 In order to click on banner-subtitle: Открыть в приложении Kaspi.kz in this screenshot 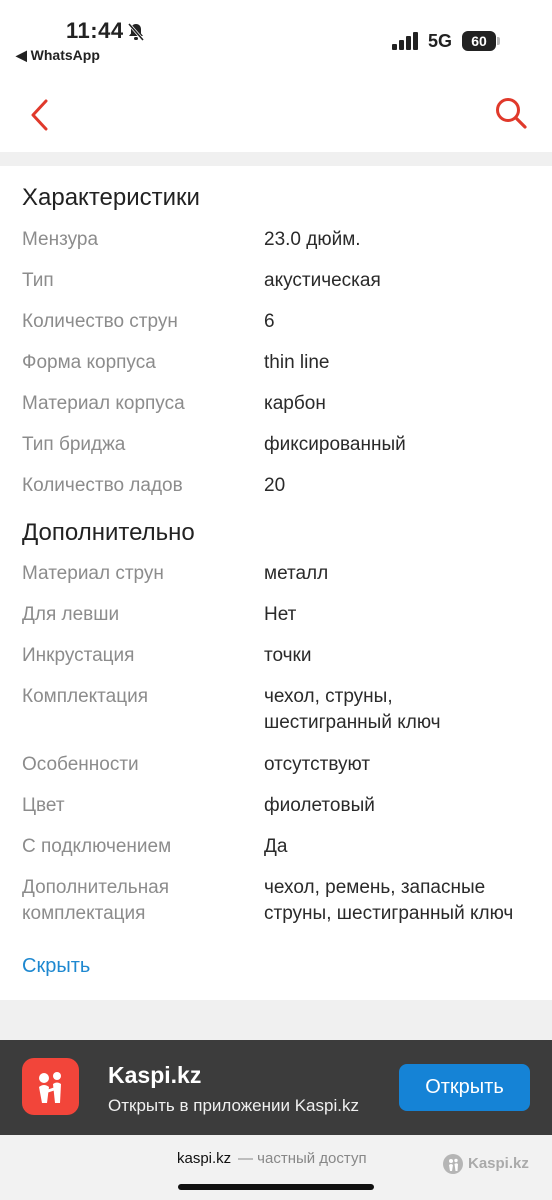, I will do `click(233, 1105)`.